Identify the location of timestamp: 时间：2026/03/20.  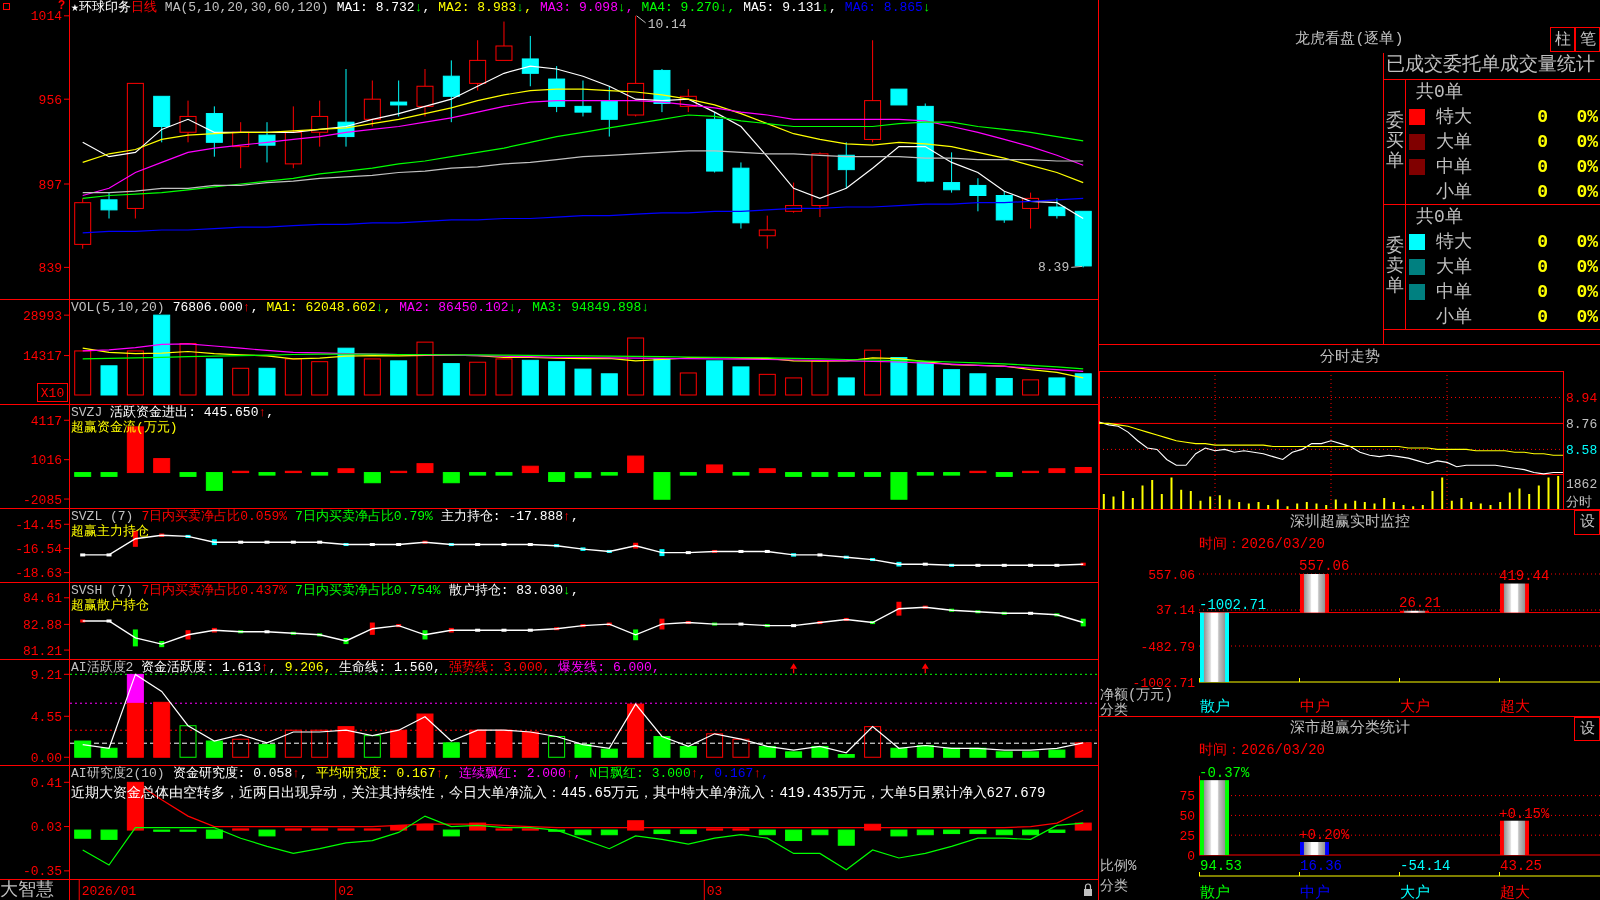
(1262, 750).